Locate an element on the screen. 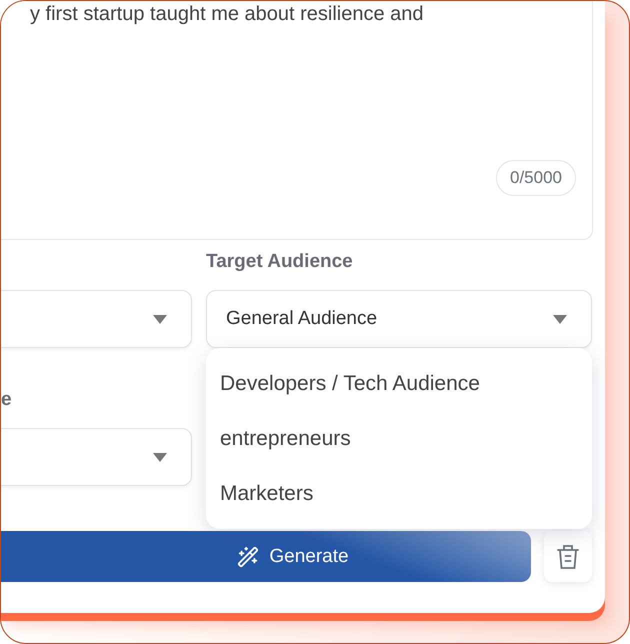 The height and width of the screenshot is (644, 630). menu-option: Developers / Tech Audience is located at coordinates (399, 383).